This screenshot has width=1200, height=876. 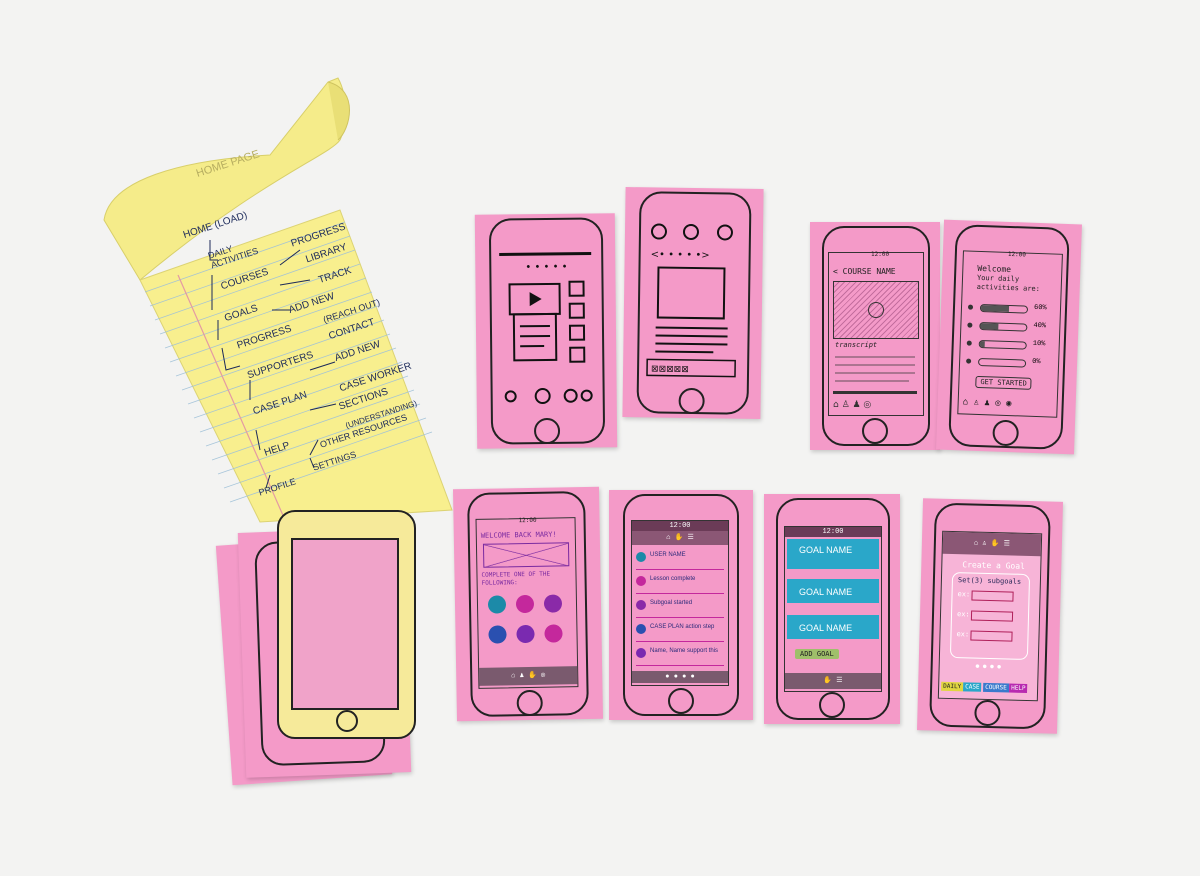 I want to click on transcript-label: transcript, so click(x=856, y=345).